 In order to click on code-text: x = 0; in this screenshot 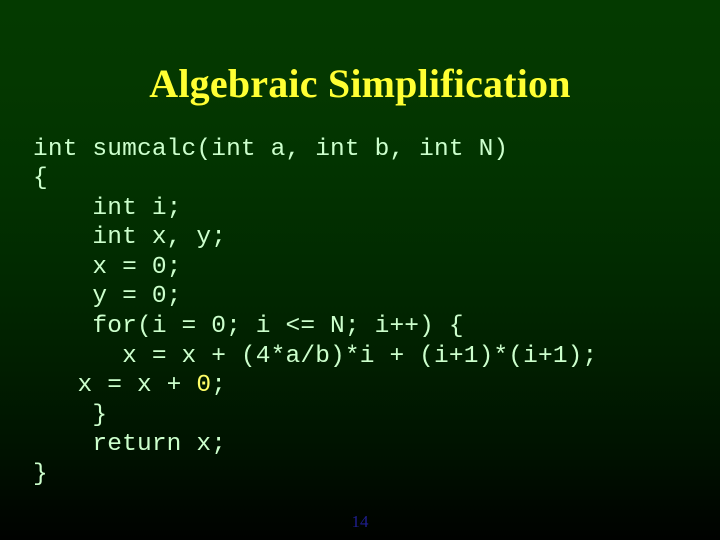, I will do `click(107, 267)`.